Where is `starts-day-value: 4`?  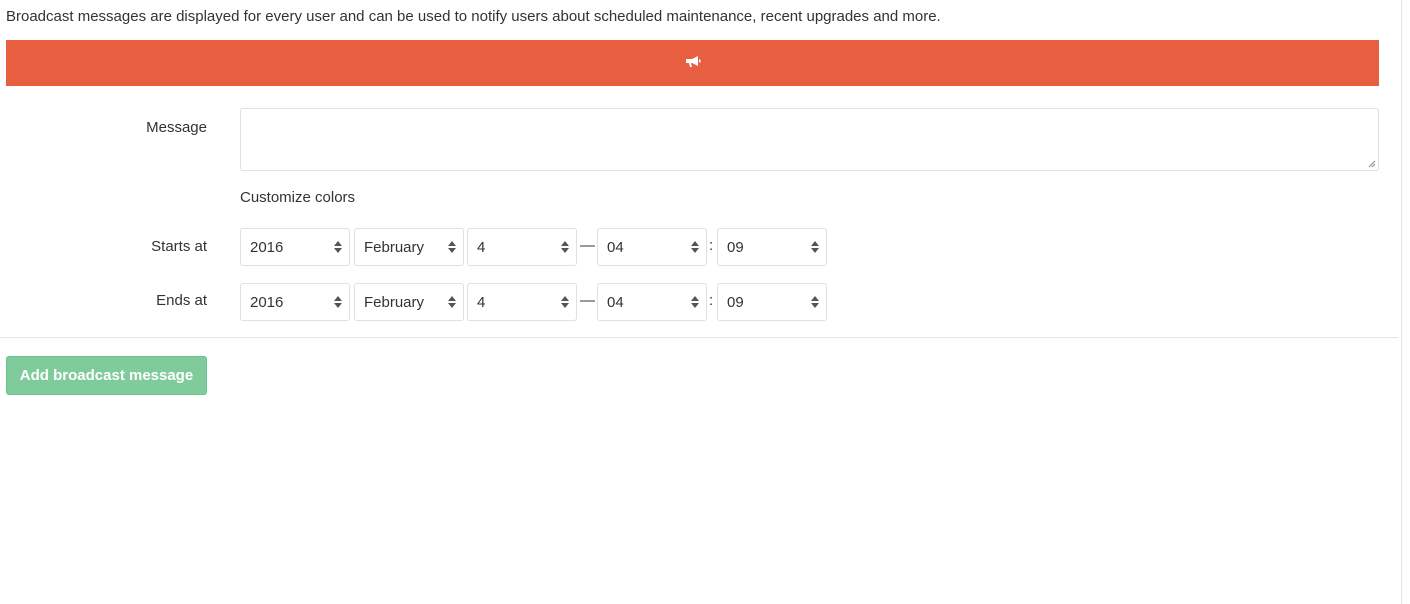
starts-day-value: 4 is located at coordinates (481, 247).